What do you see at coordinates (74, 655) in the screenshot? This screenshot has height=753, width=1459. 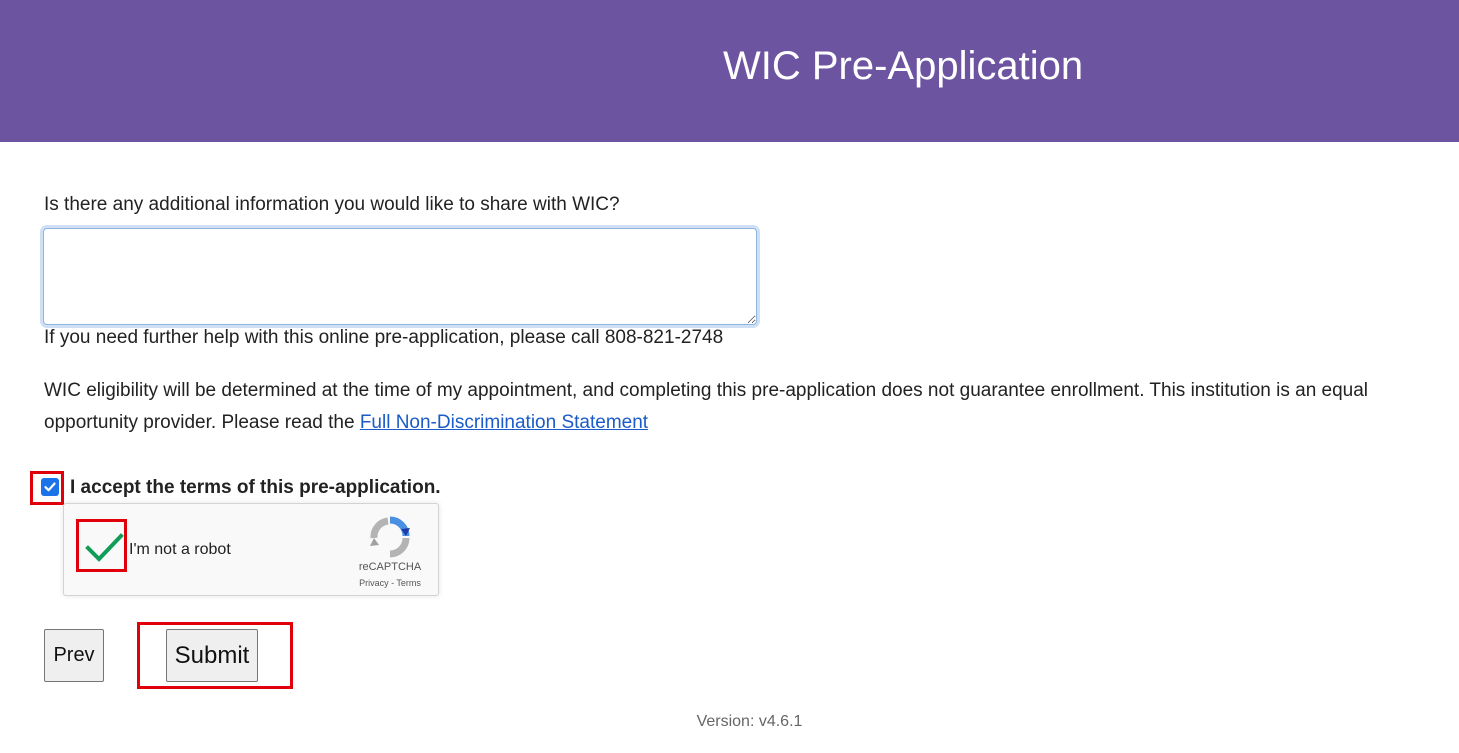 I see `prev-button: Prev` at bounding box center [74, 655].